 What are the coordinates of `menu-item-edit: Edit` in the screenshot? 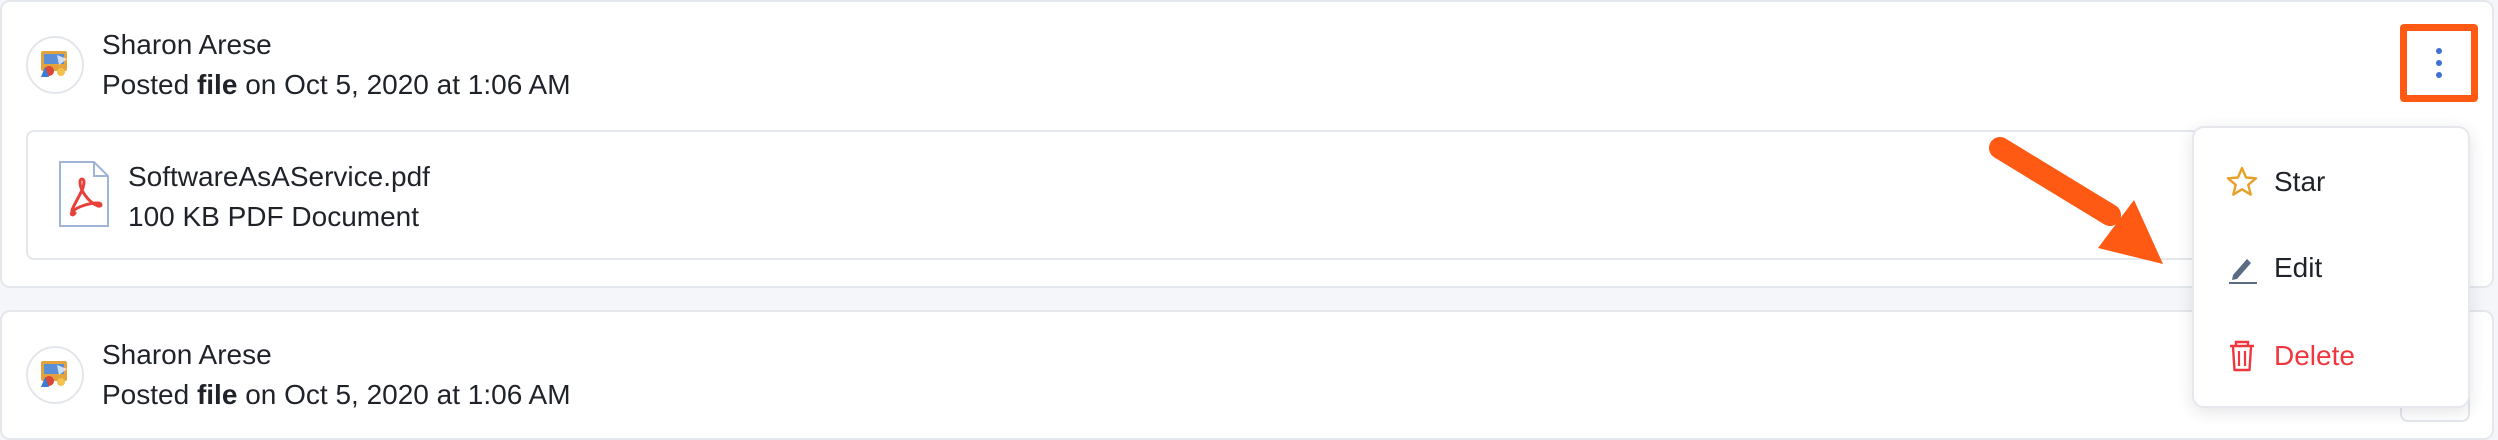 It's located at (2331, 268).